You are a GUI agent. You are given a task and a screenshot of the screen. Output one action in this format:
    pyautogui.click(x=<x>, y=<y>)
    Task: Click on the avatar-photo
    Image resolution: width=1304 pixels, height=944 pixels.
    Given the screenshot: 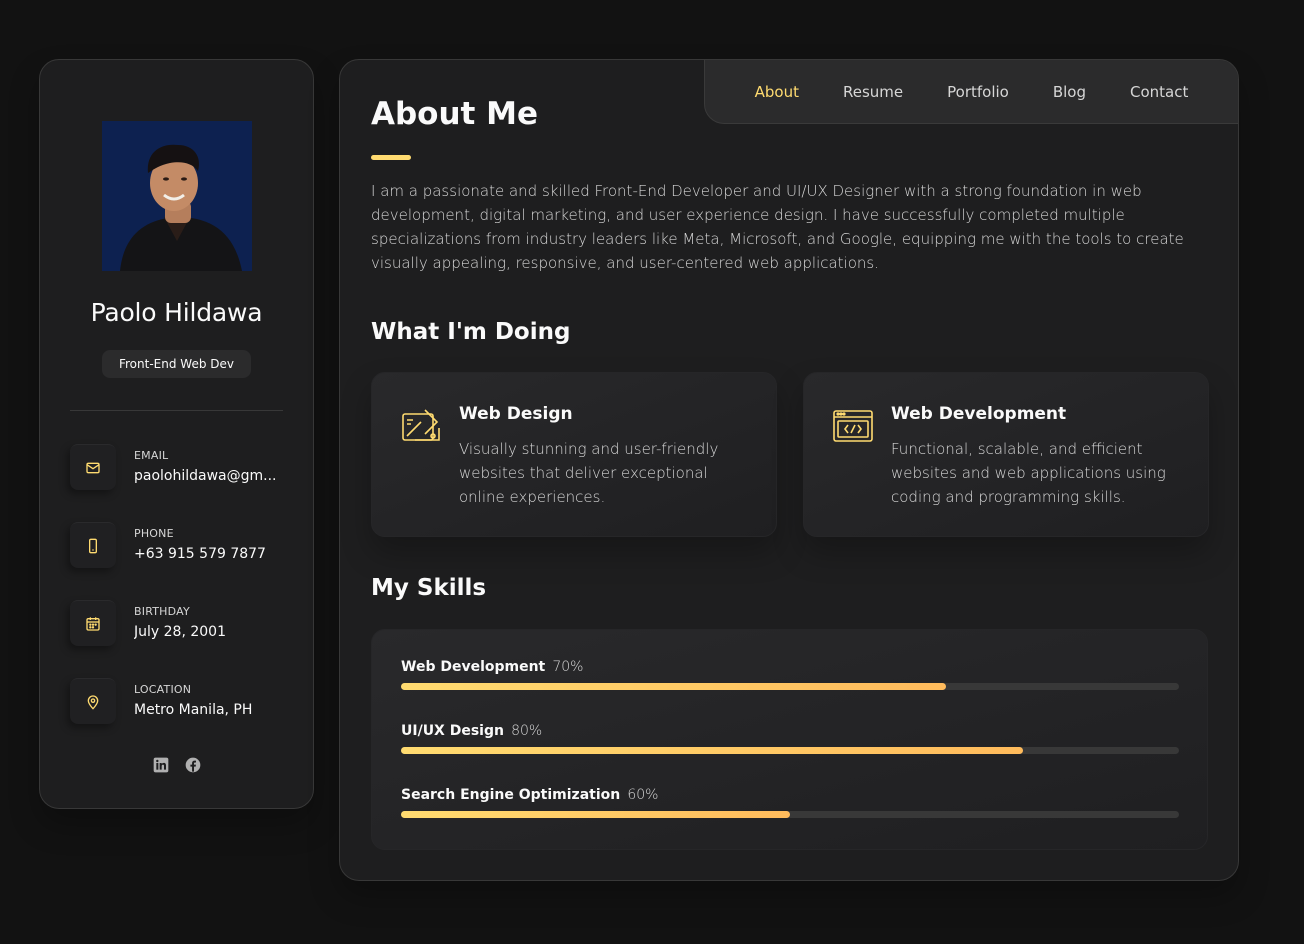 What is the action you would take?
    pyautogui.click(x=177, y=196)
    